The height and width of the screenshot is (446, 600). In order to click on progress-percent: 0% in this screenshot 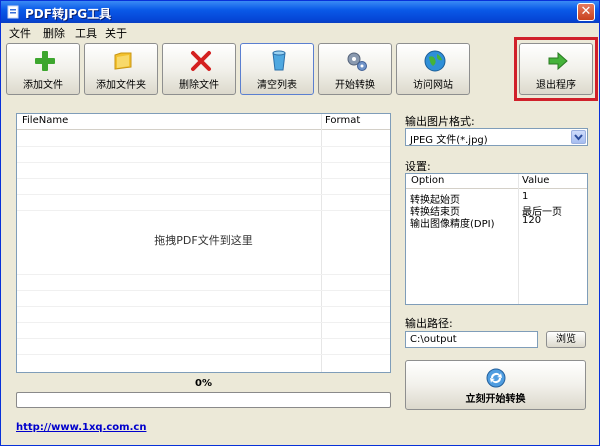, I will do `click(203, 383)`.